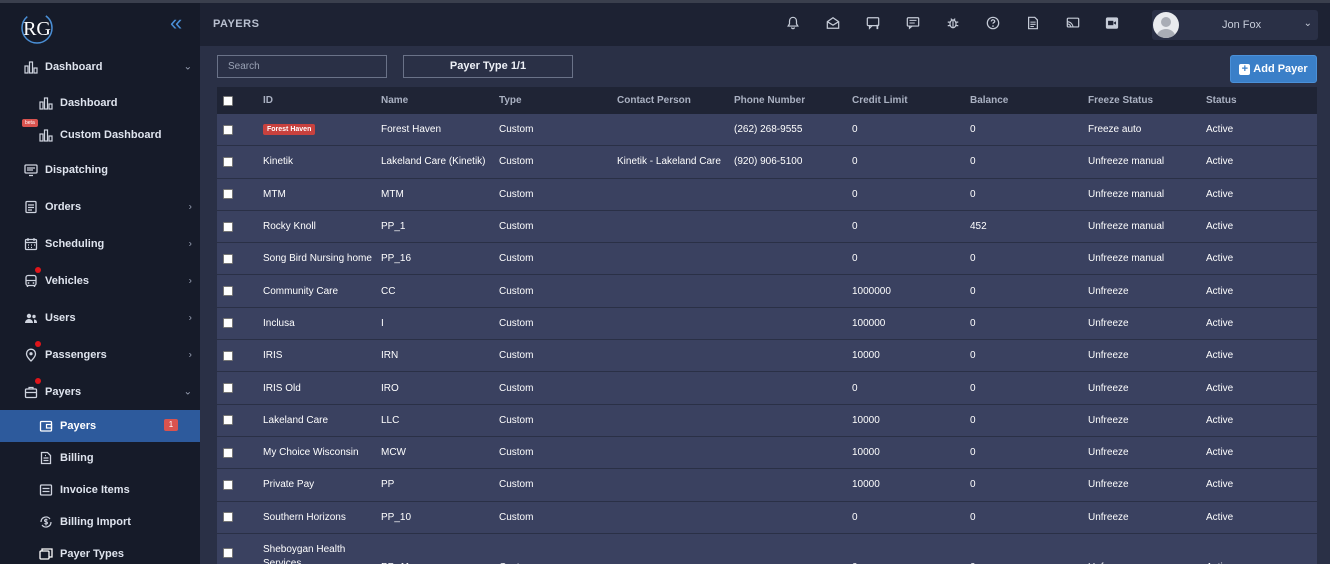 The width and height of the screenshot is (1330, 564). I want to click on invoice-icon, so click(46, 458).